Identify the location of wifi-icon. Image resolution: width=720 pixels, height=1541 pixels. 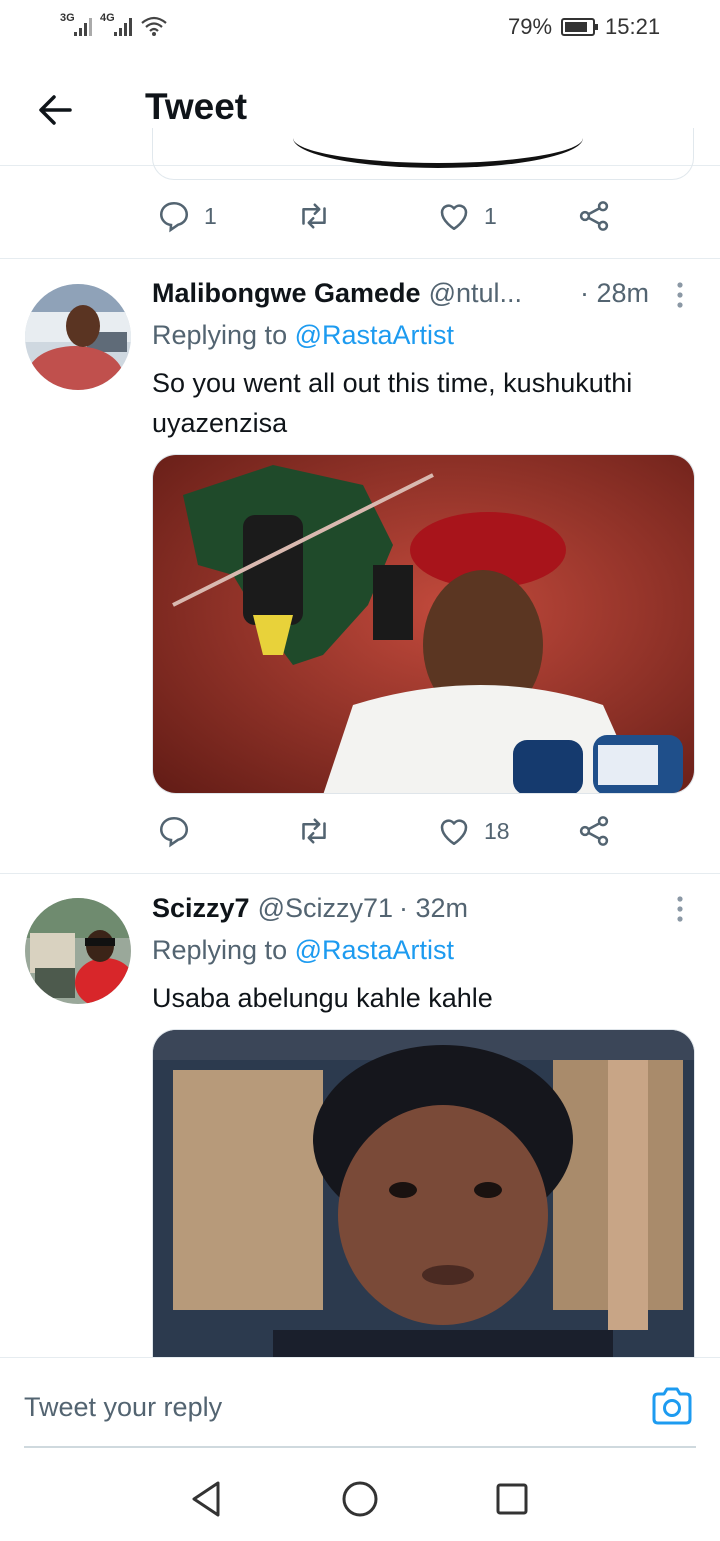
(154, 26).